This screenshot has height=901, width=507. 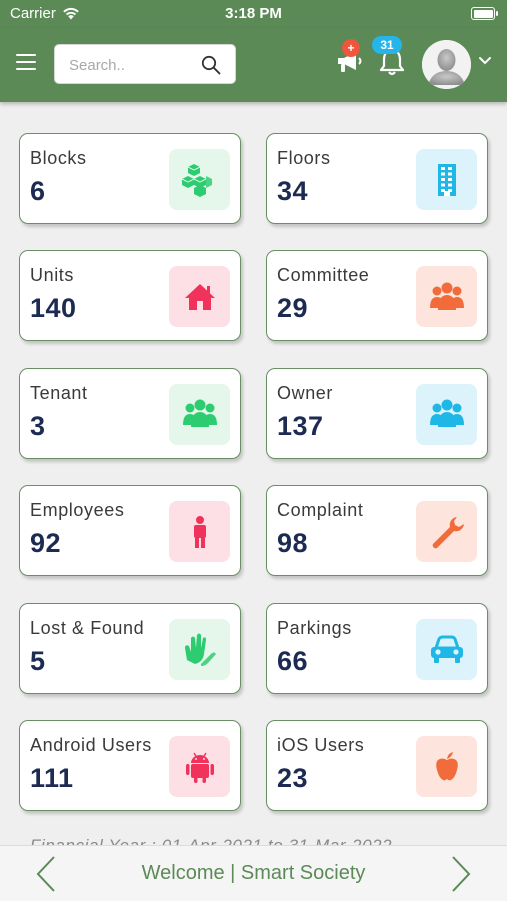 What do you see at coordinates (321, 745) in the screenshot?
I see `card-label: iOS Users` at bounding box center [321, 745].